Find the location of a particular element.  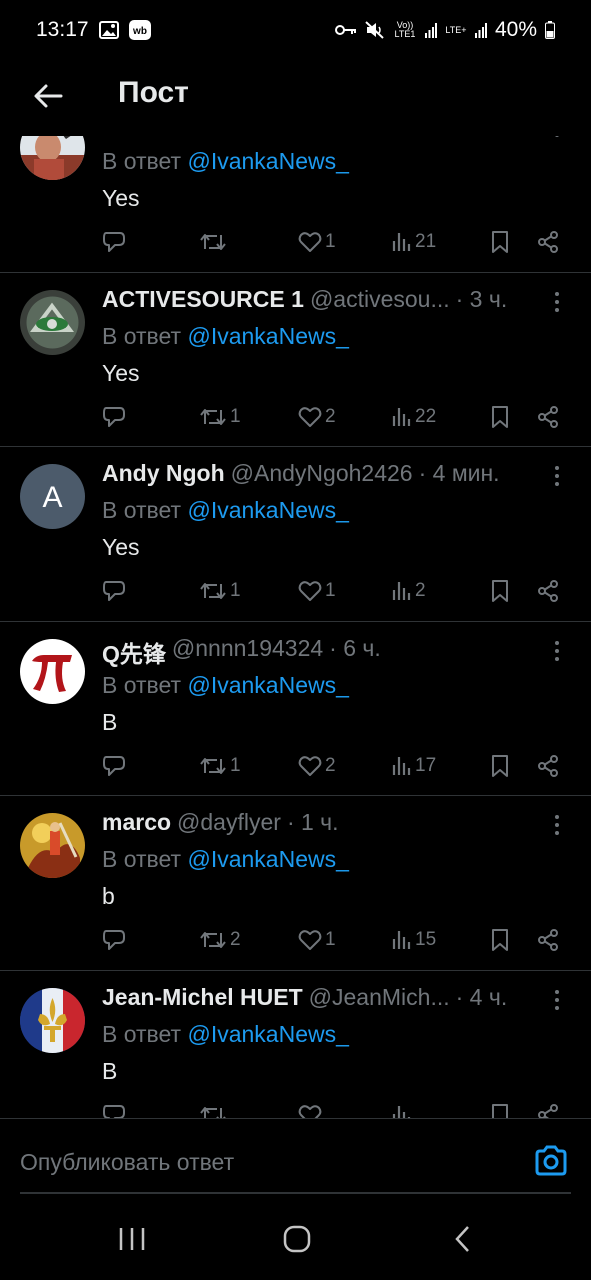

system-nav-bar is located at coordinates (295, 1239).